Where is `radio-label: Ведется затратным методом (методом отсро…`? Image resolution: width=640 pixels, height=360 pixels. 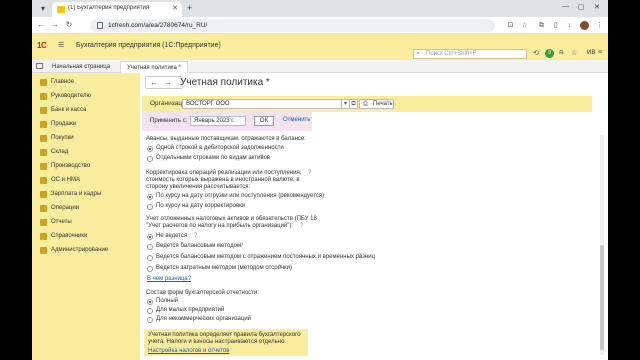 radio-label: Ведется затратным методом (методом отсро… is located at coordinates (224, 268).